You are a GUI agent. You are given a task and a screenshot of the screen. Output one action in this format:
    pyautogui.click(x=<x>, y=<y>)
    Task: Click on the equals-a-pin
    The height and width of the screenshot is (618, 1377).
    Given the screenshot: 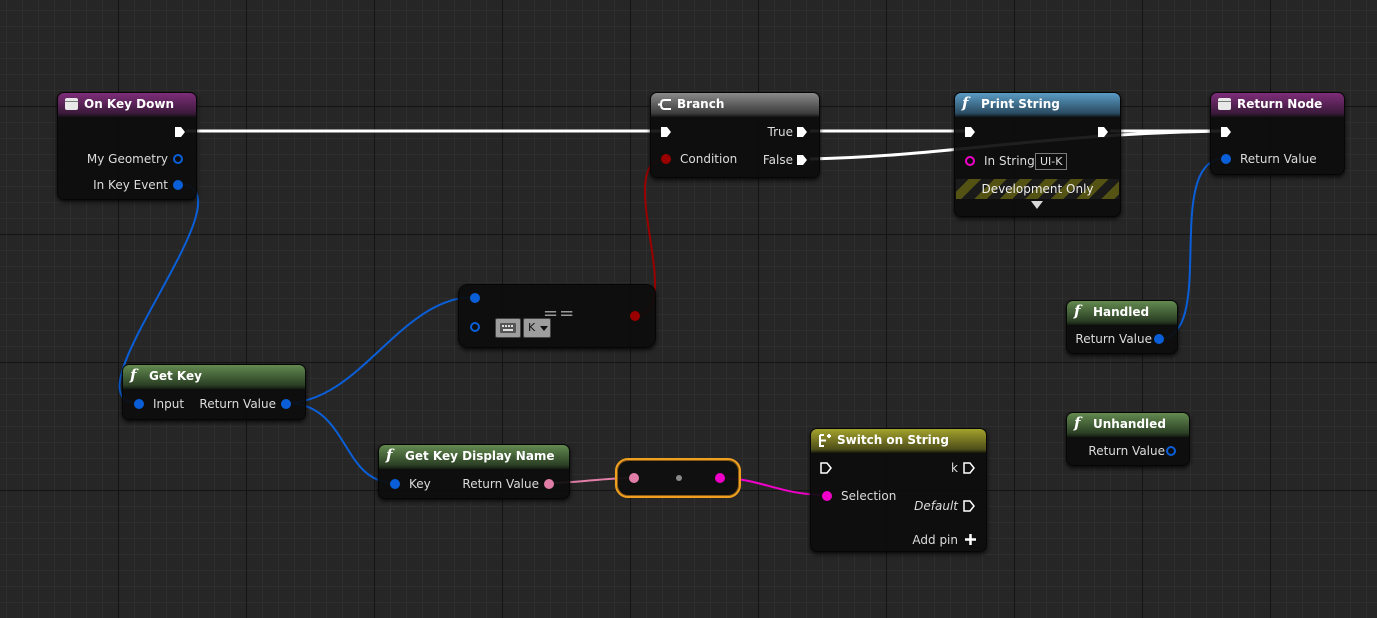 What is the action you would take?
    pyautogui.click(x=475, y=298)
    